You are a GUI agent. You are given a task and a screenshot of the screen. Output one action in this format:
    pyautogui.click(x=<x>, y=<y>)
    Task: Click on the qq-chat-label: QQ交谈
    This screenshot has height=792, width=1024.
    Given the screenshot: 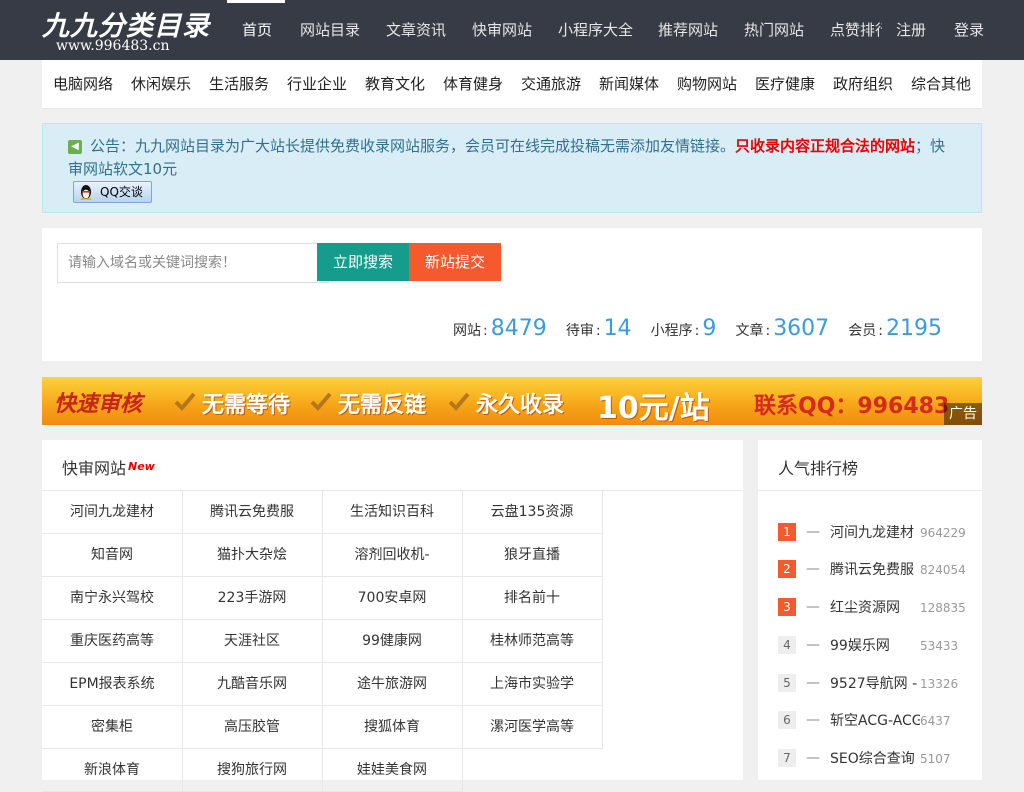 What is the action you would take?
    pyautogui.click(x=121, y=192)
    